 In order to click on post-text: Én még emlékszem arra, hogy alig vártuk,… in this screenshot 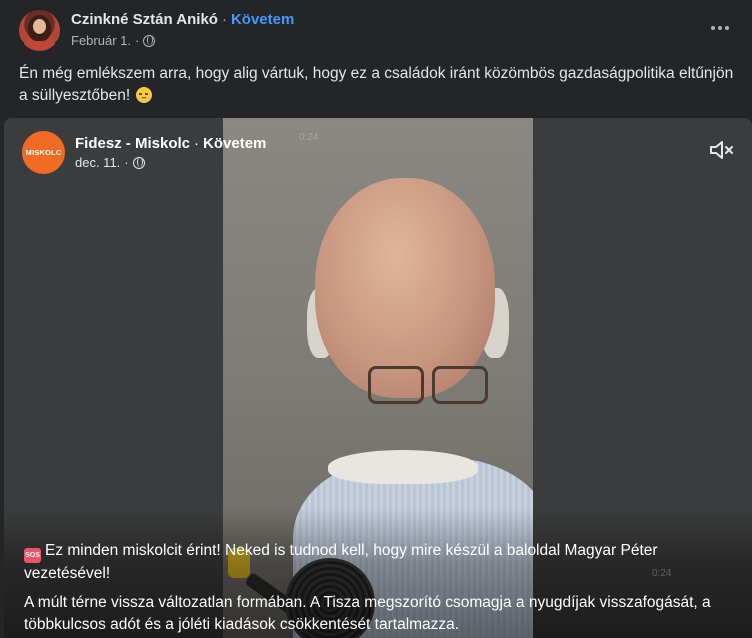, I will do `click(379, 85)`.